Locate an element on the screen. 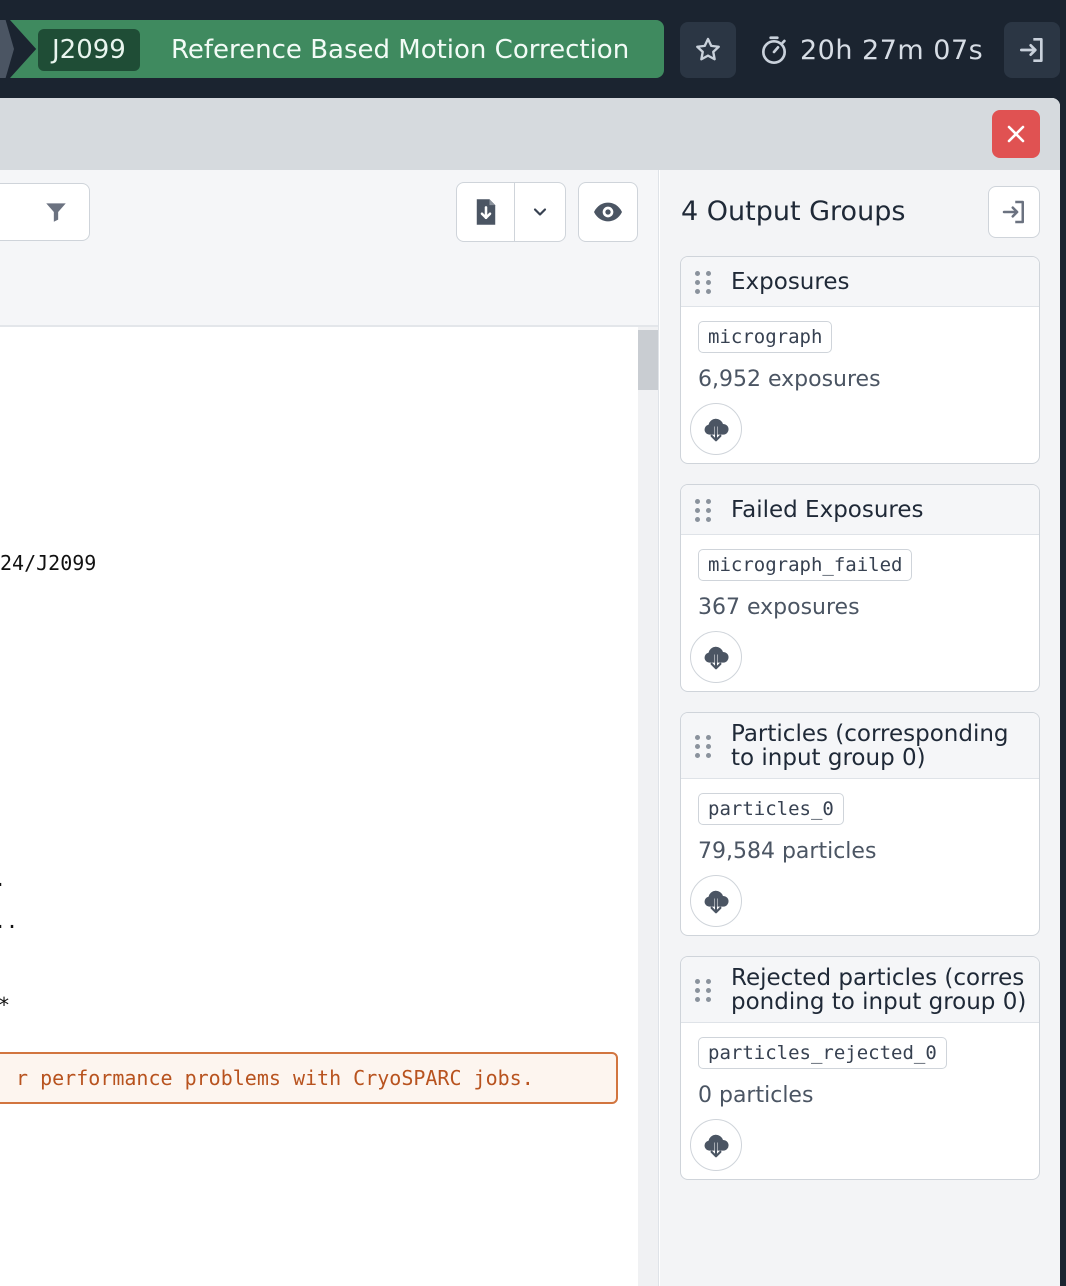  exit-icon is located at coordinates (1031, 50).